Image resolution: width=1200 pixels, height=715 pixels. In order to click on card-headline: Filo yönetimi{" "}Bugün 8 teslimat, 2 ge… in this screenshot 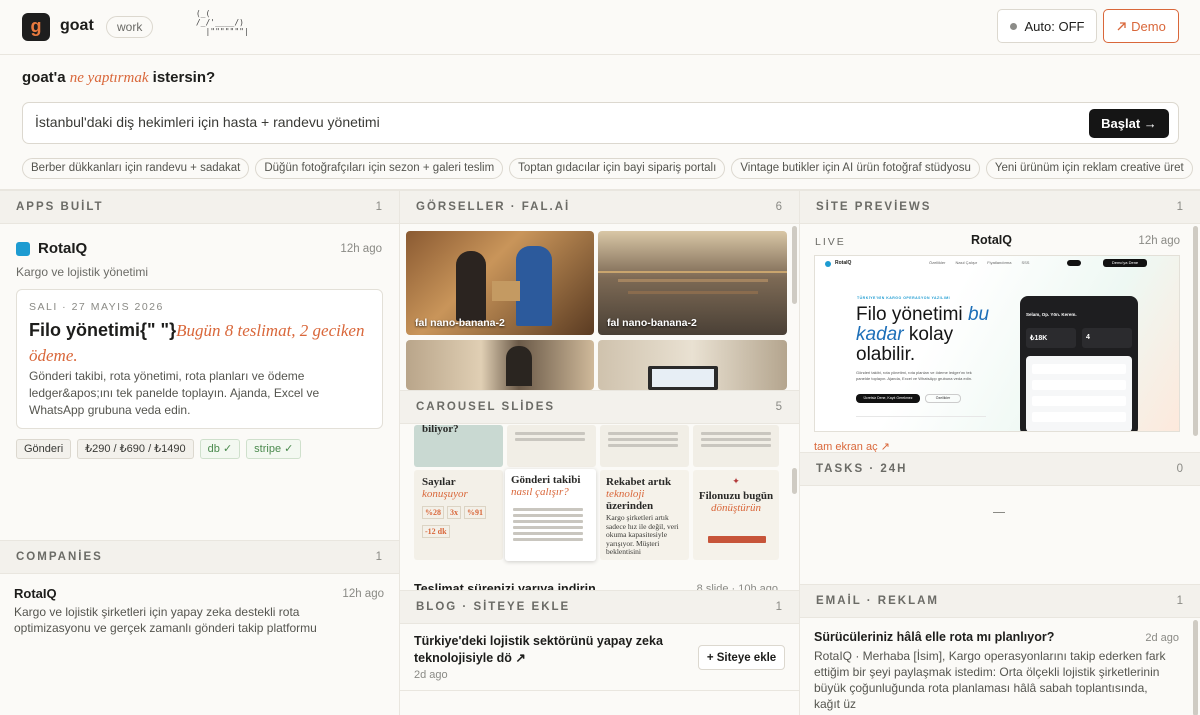, I will do `click(201, 343)`.